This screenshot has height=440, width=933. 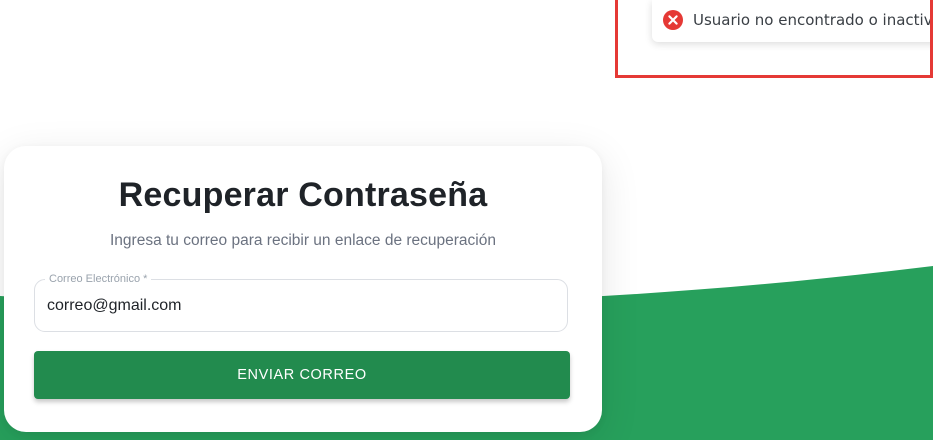 I want to click on page-title: Recuperar Contraseña, so click(x=303, y=195).